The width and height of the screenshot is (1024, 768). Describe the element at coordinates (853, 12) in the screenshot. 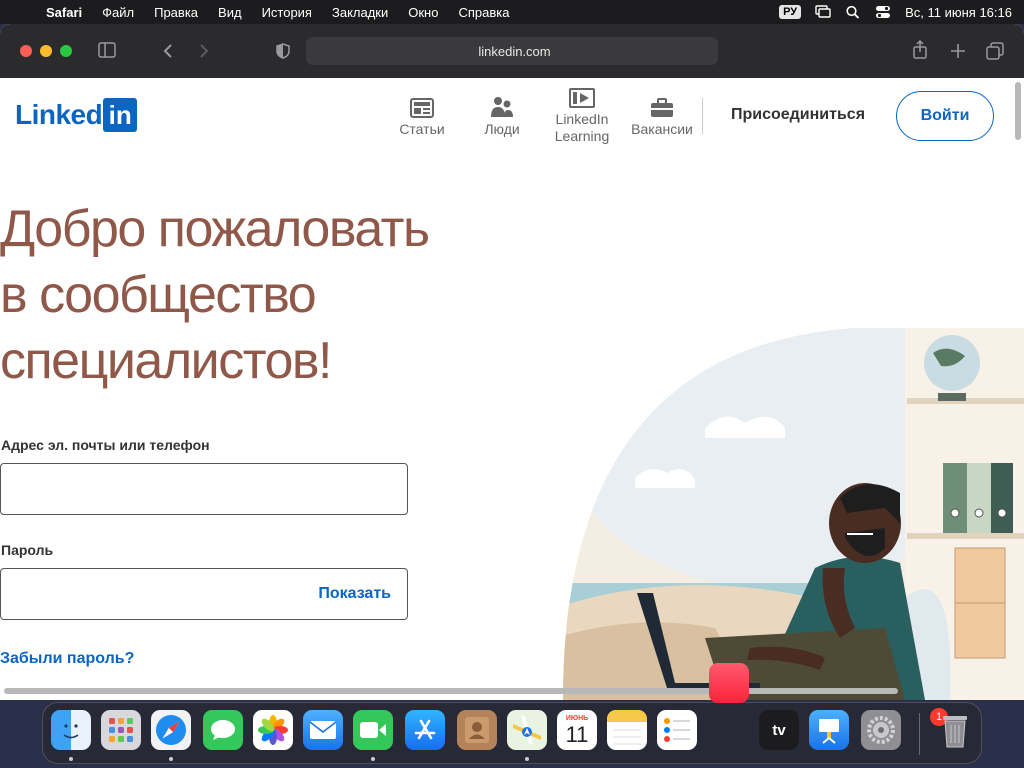

I see `spotlight-search-icon` at that location.